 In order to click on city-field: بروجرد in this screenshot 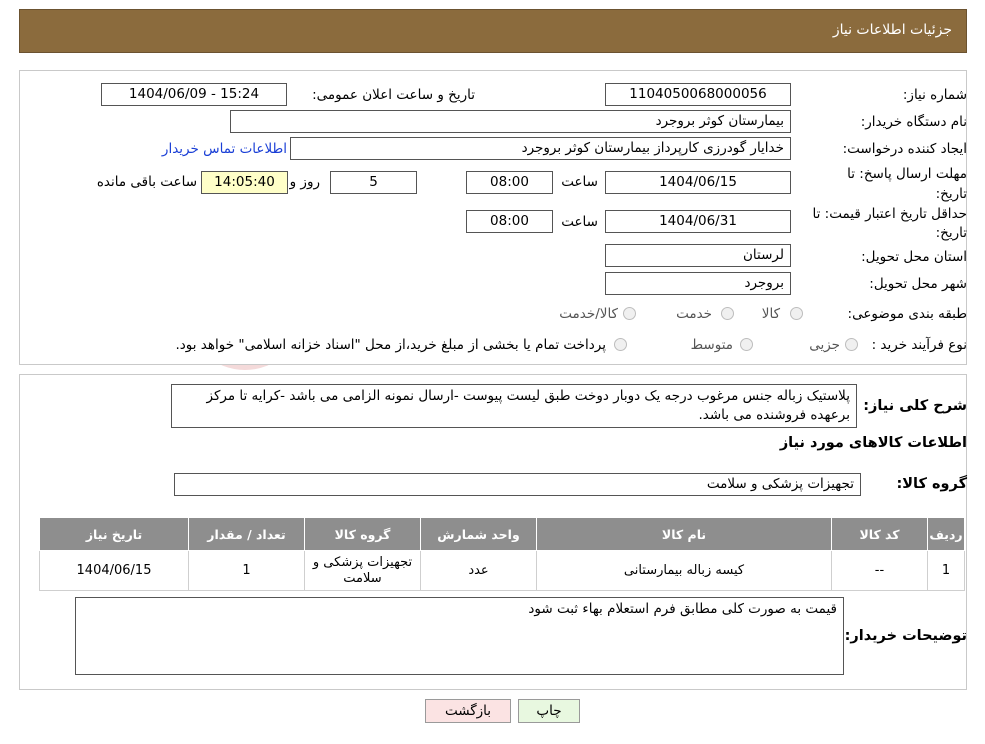, I will do `click(698, 283)`.